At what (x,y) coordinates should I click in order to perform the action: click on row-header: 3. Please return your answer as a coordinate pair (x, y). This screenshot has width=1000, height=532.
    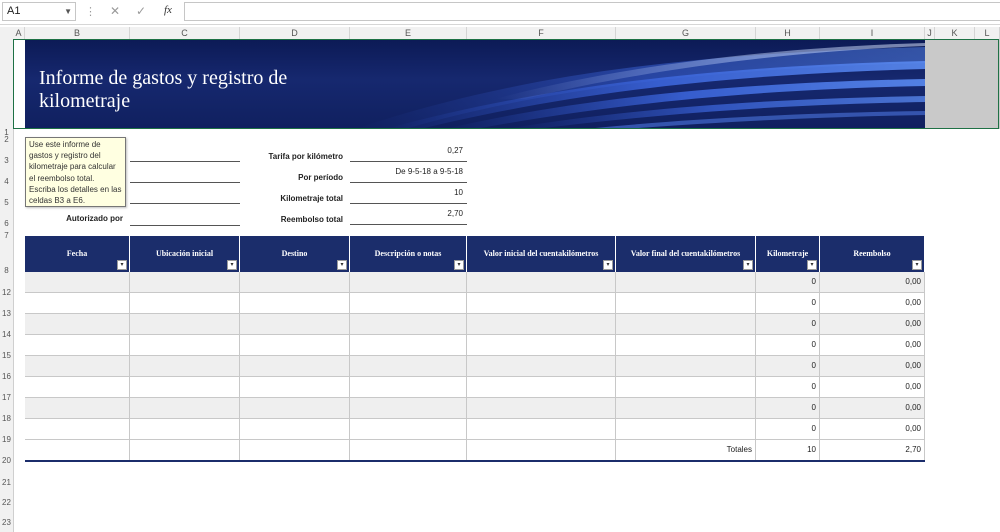
    Looking at the image, I should click on (6, 160).